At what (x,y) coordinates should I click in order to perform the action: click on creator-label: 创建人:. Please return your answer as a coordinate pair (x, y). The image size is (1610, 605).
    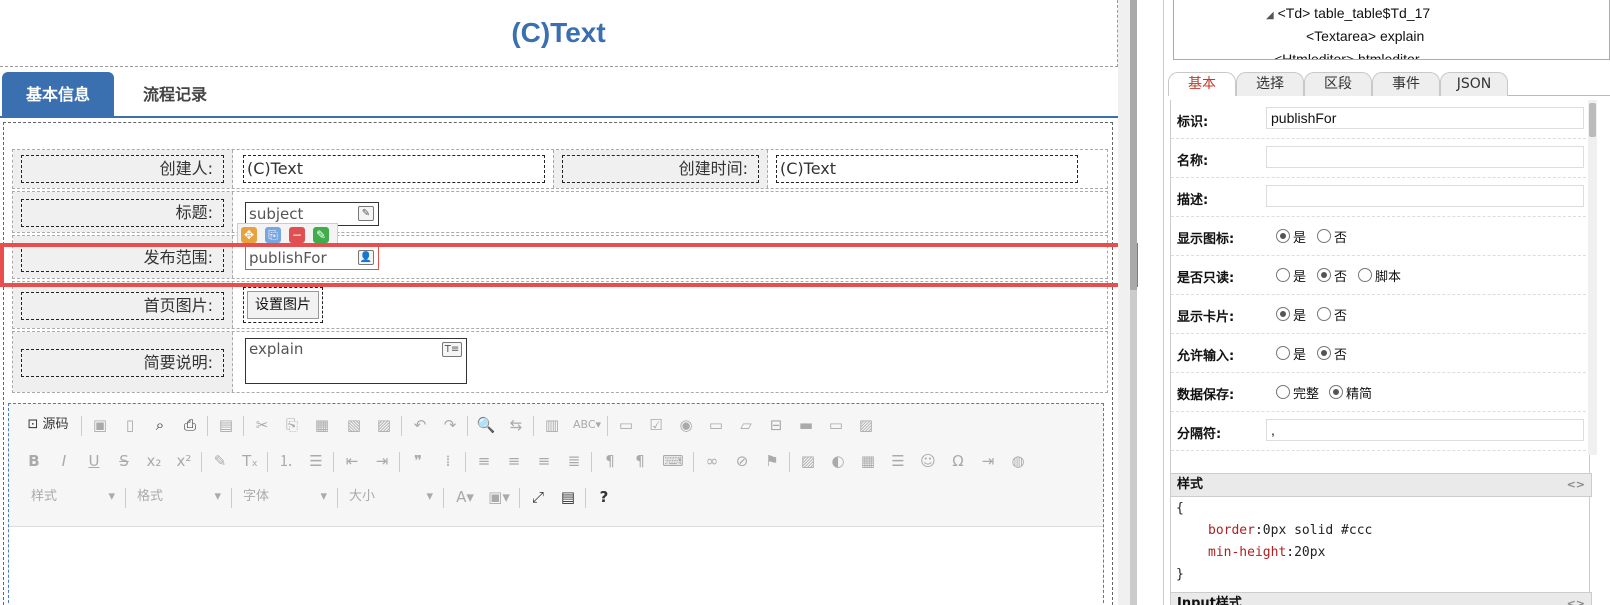
    Looking at the image, I should click on (122, 169).